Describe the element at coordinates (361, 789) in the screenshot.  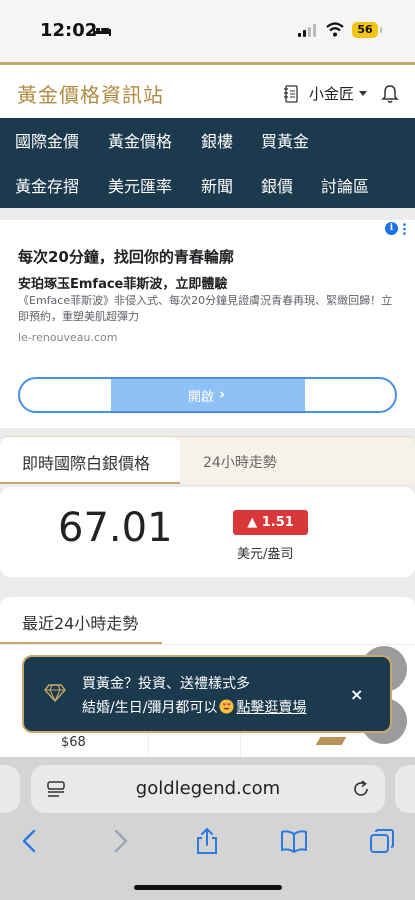
I see `reload-icon` at that location.